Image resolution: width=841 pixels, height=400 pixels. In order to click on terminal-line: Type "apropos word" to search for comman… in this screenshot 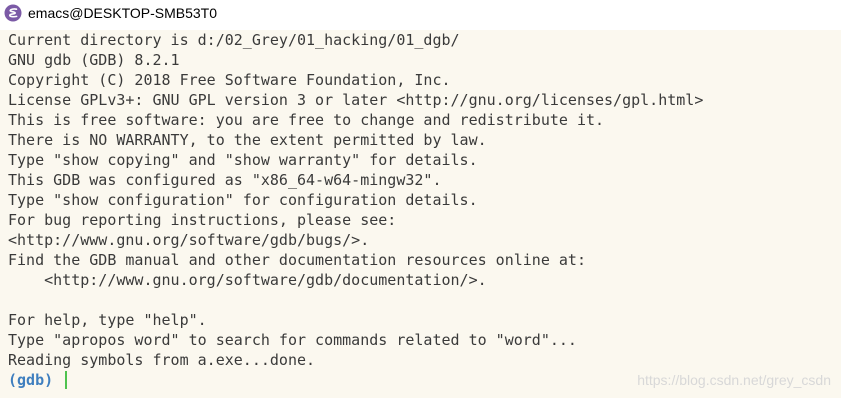, I will do `click(292, 340)`.